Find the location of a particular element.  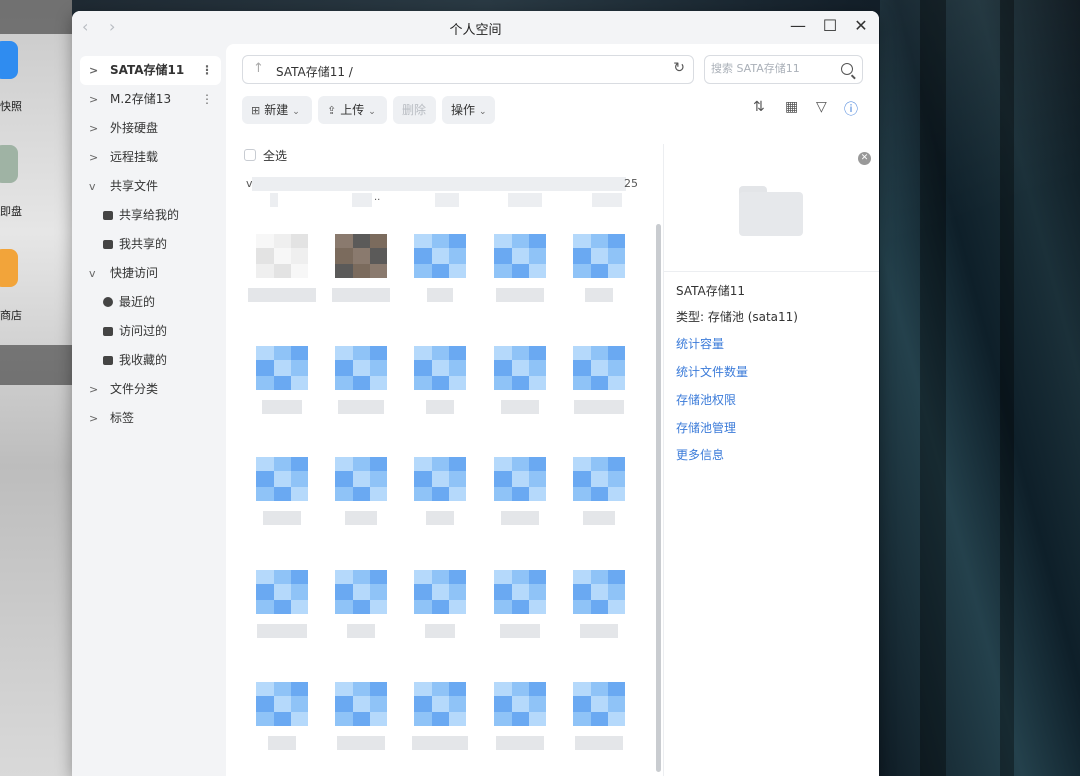

sidebar-item-tags: > 标签 is located at coordinates (150, 418).